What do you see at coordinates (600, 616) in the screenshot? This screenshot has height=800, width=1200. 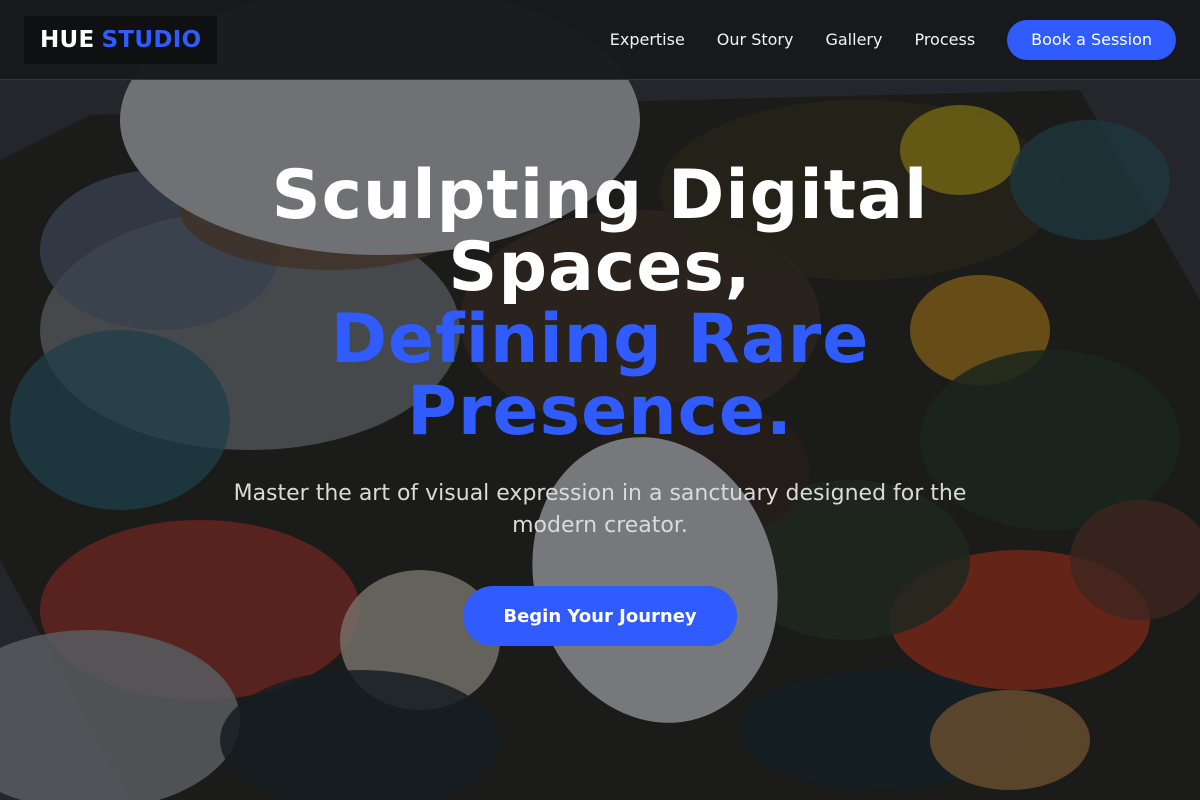 I see `begin-journey-button: Begin Your Journey` at bounding box center [600, 616].